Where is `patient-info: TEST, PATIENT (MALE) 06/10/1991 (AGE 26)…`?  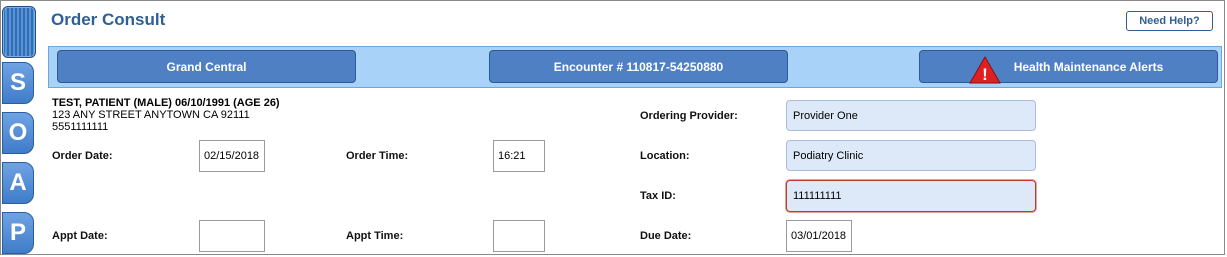
patient-info: TEST, PATIENT (MALE) 06/10/1991 (AGE 26)… is located at coordinates (166, 115).